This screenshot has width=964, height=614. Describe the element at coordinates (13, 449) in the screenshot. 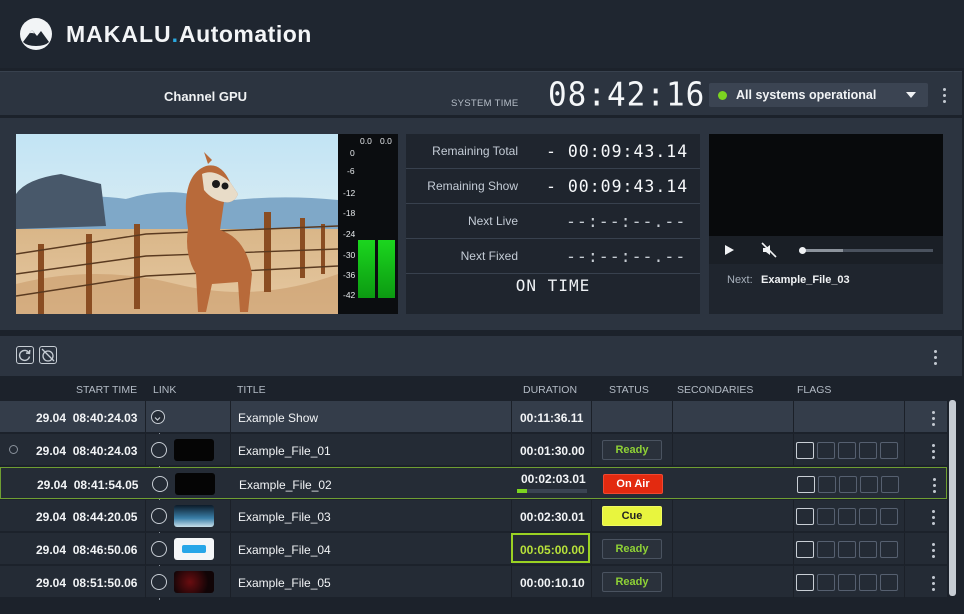

I see `clock-icon` at that location.